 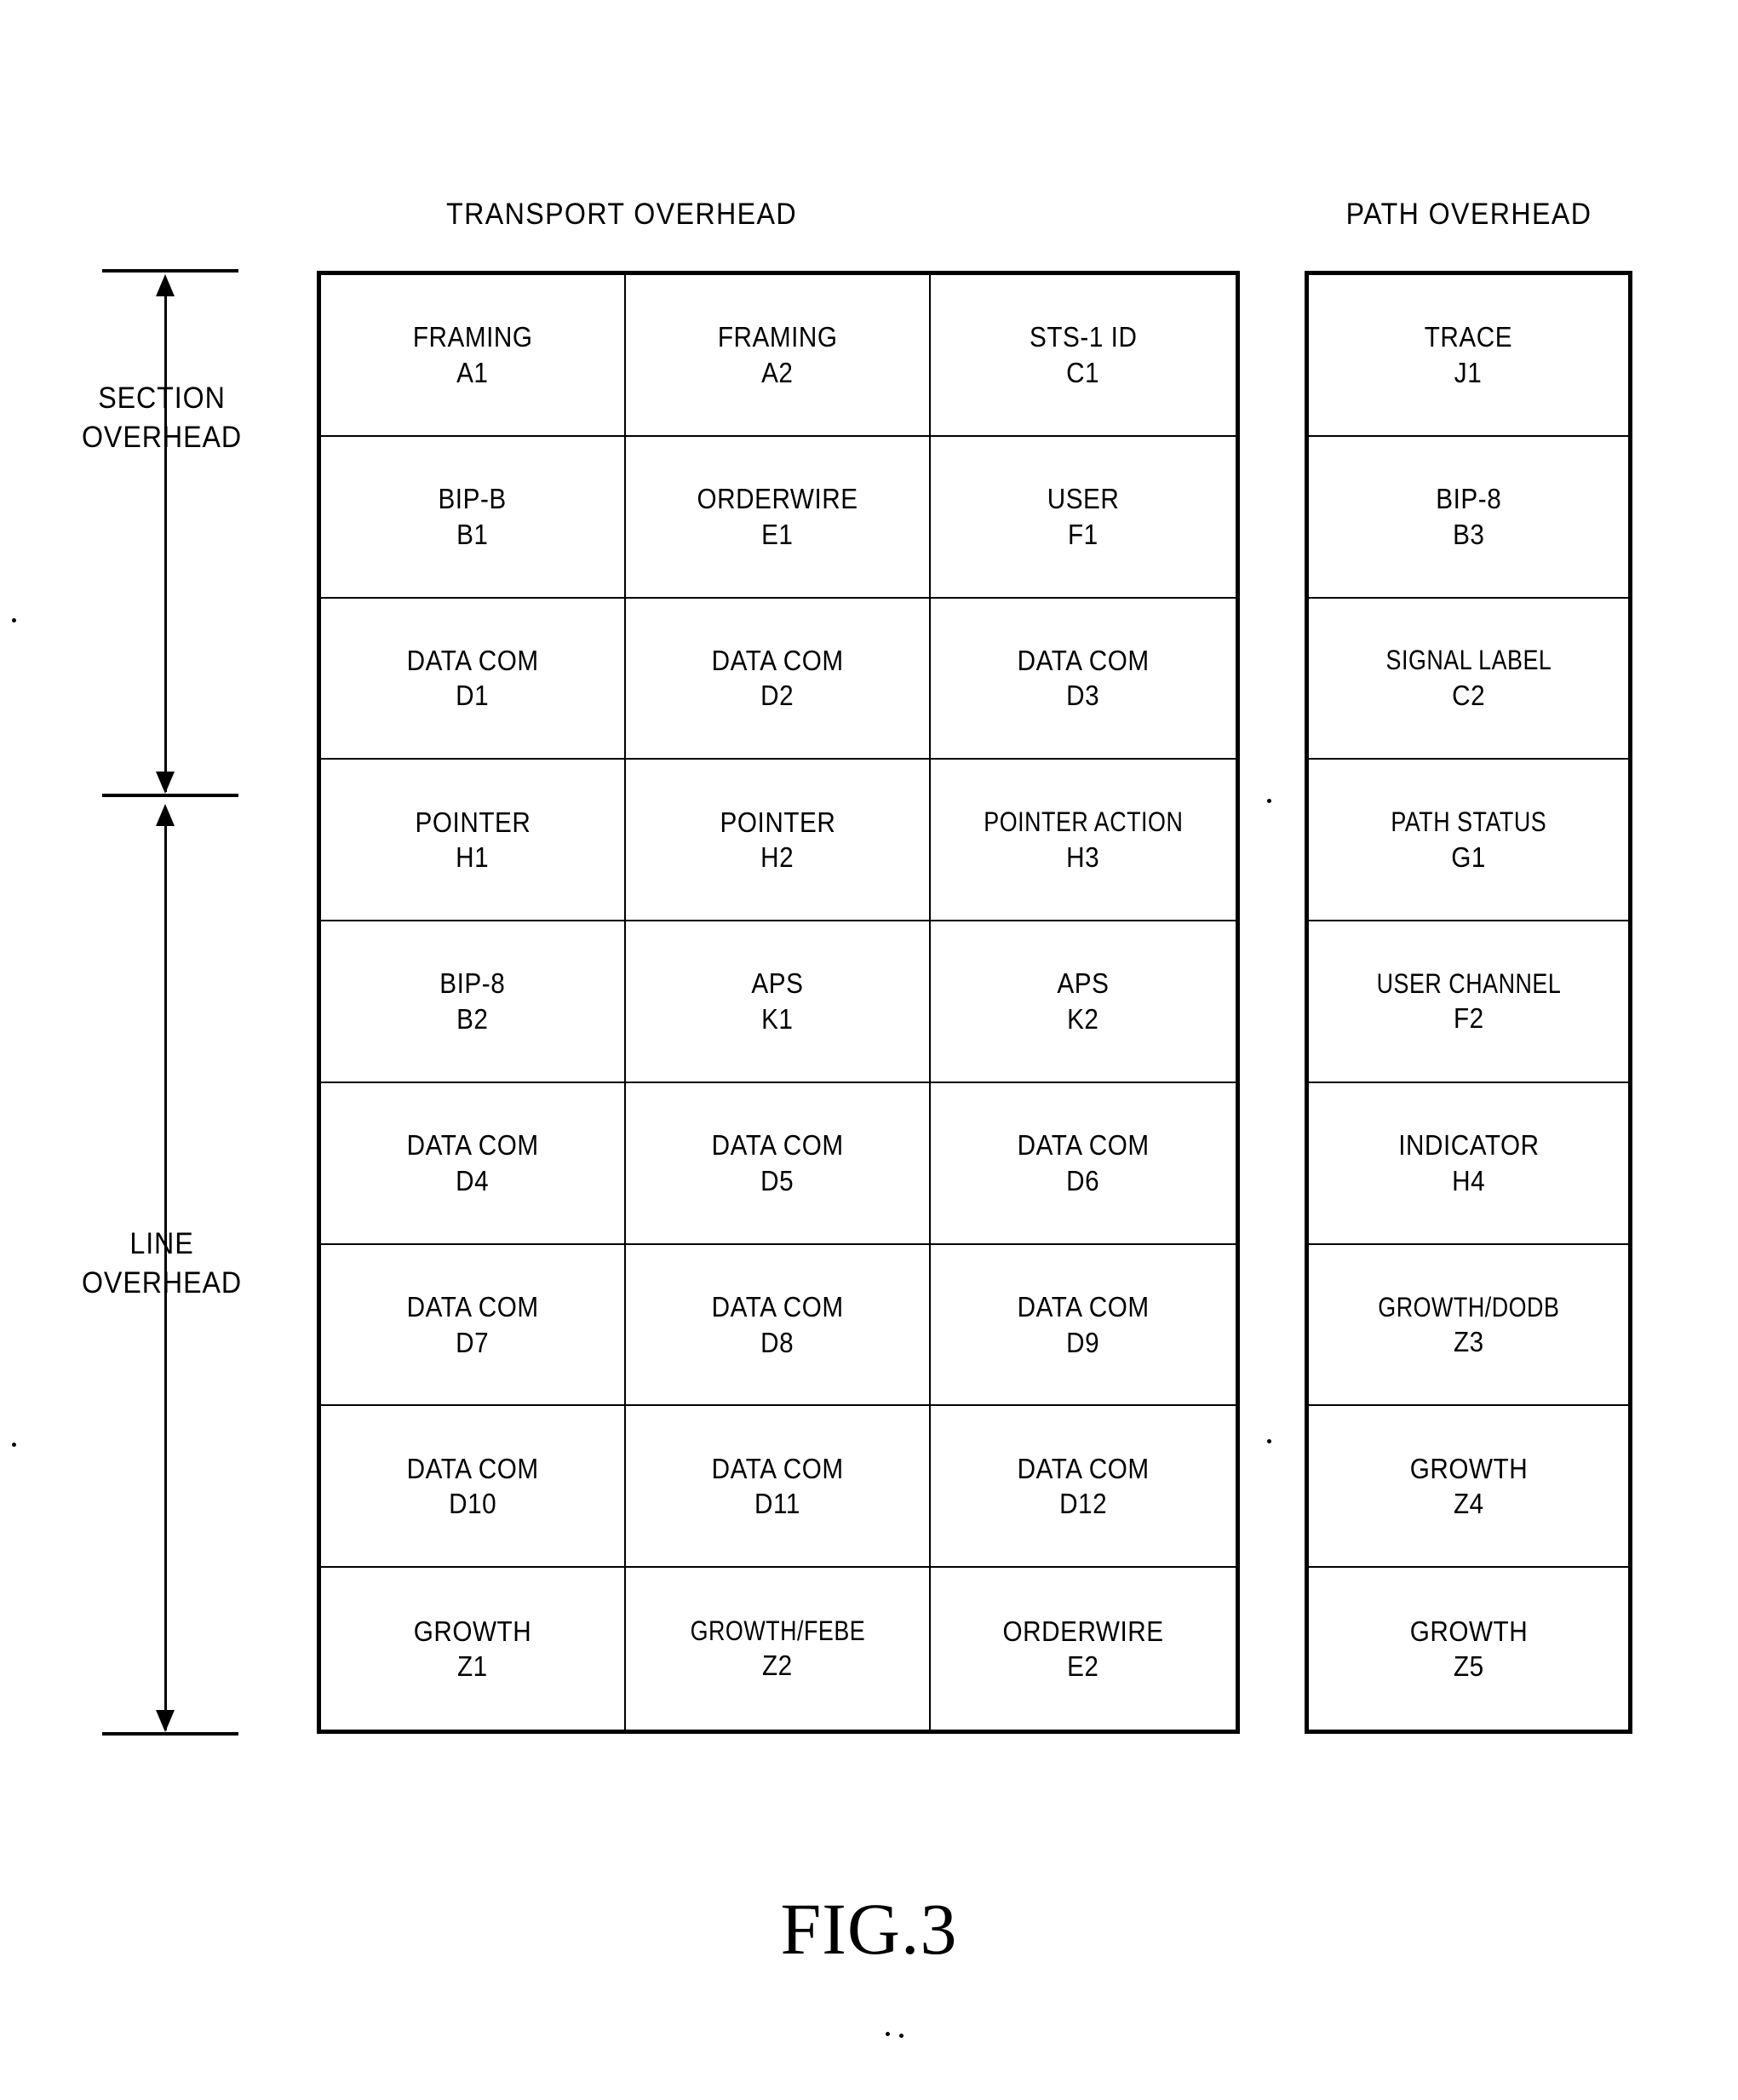 What do you see at coordinates (1468, 1180) in the screenshot?
I see `cell-code: H4` at bounding box center [1468, 1180].